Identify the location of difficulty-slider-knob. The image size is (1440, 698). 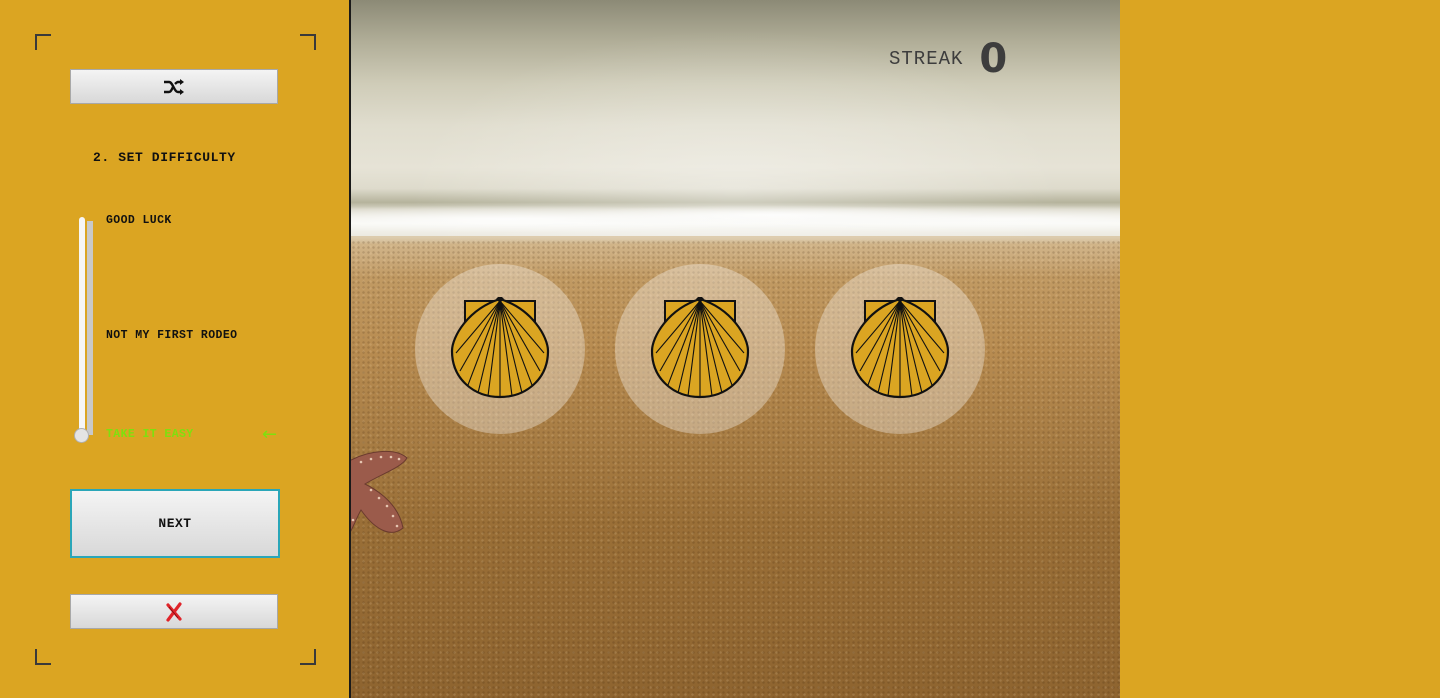
(81, 435).